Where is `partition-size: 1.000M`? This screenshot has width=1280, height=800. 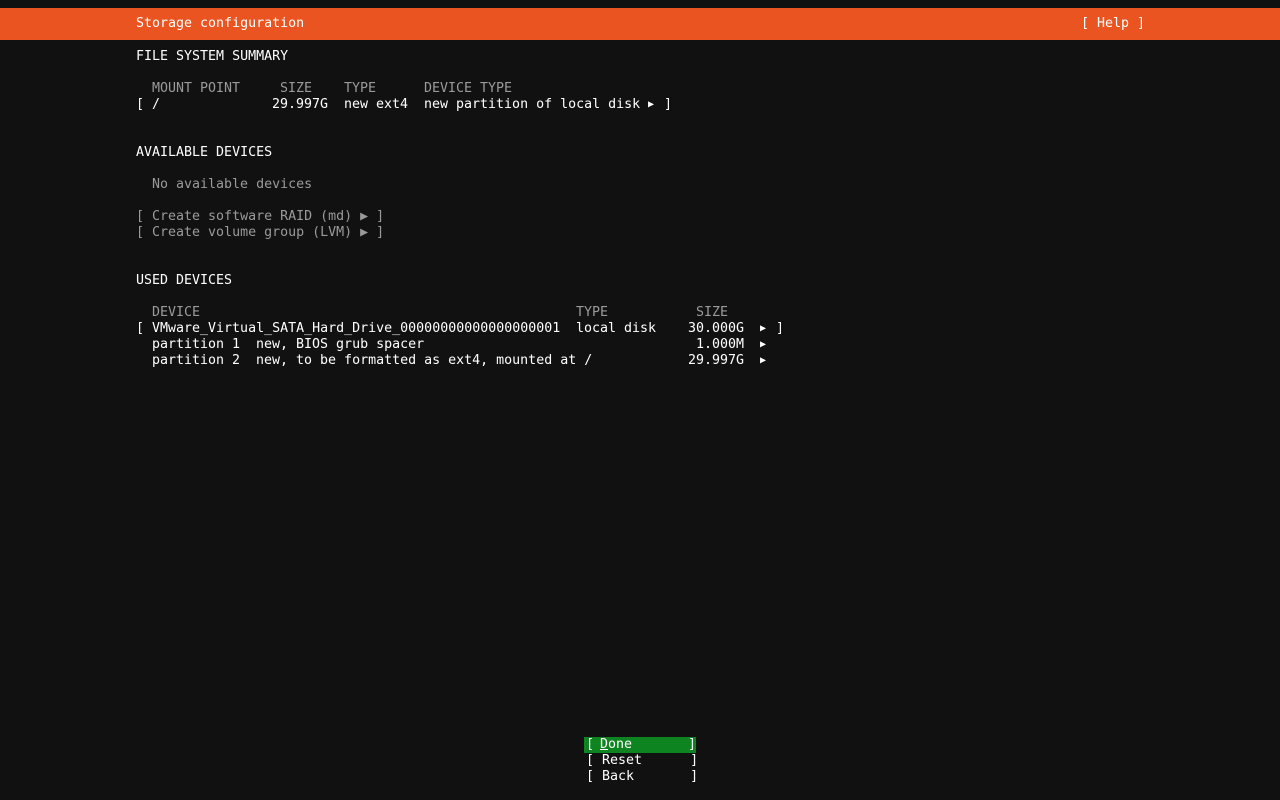 partition-size: 1.000M is located at coordinates (720, 344).